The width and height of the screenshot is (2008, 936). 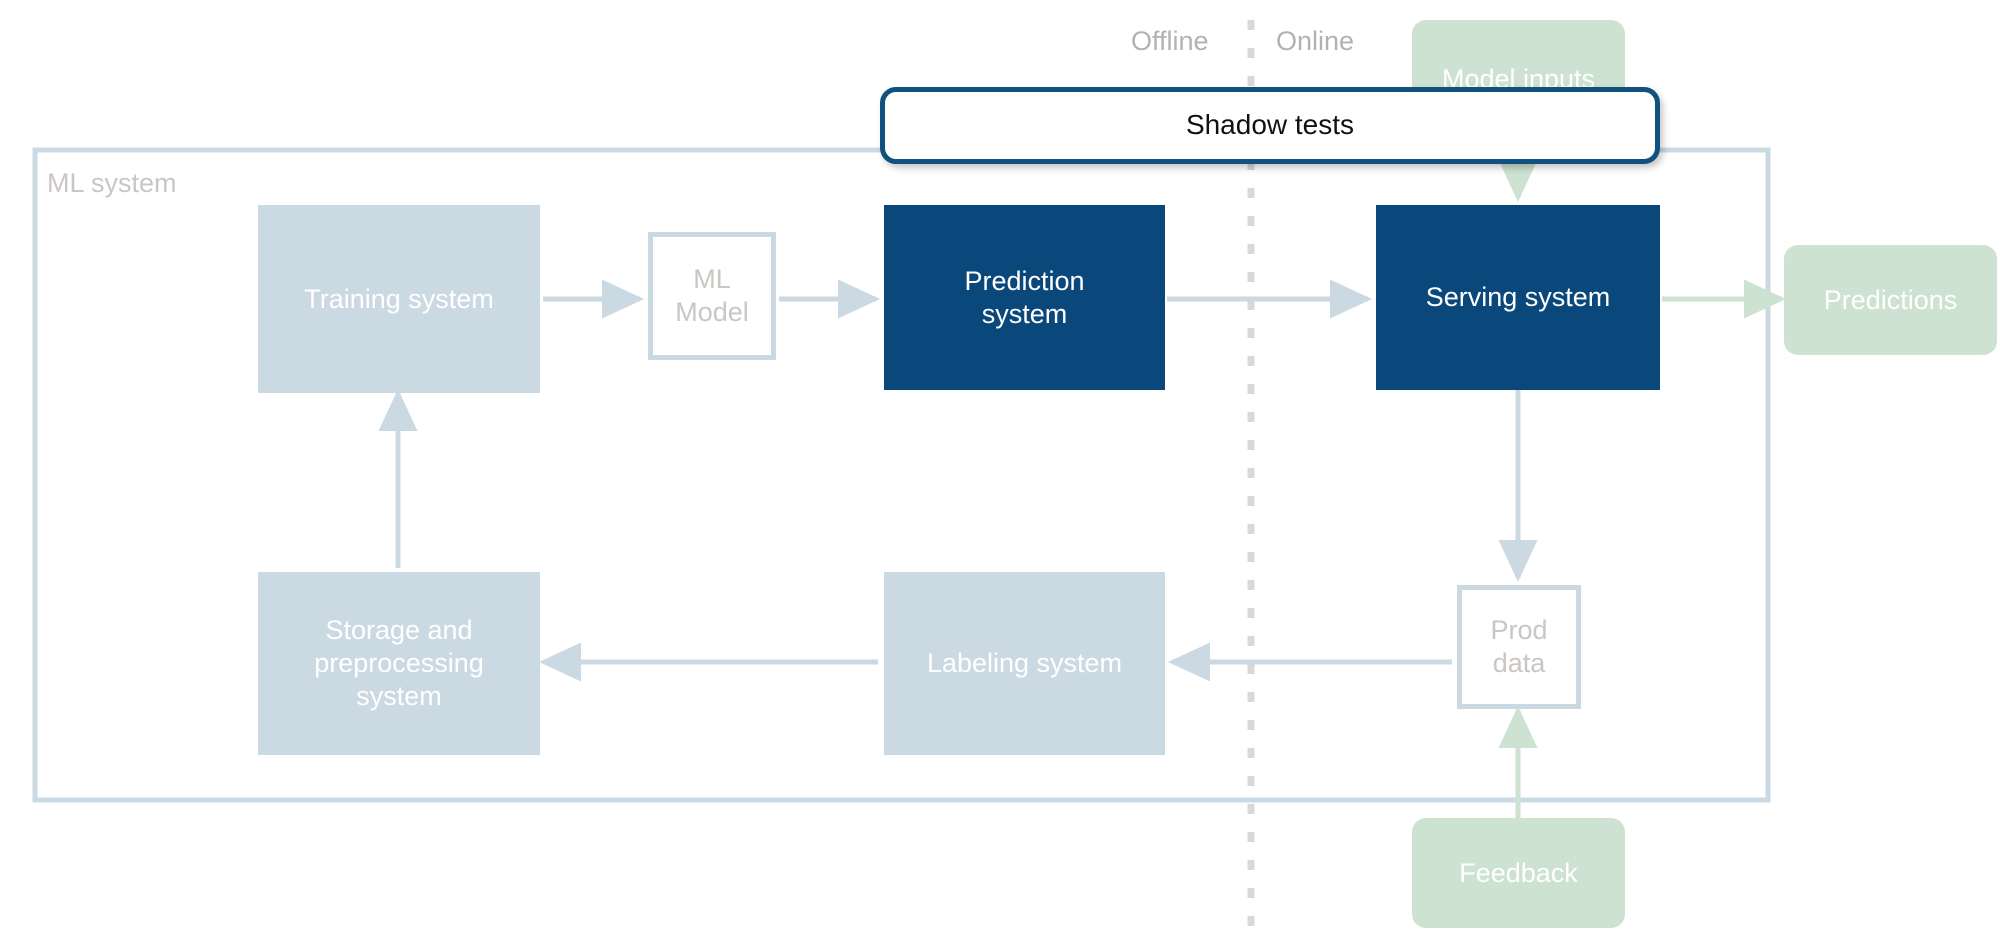 I want to click on node-prediction-system-label-line1: Prediction, so click(x=1024, y=280).